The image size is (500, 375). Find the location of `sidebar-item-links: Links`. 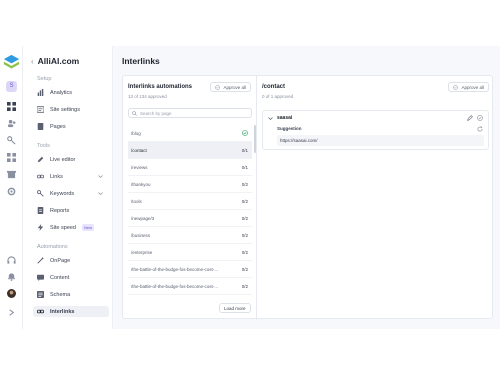

sidebar-item-links: Links is located at coordinates (71, 176).